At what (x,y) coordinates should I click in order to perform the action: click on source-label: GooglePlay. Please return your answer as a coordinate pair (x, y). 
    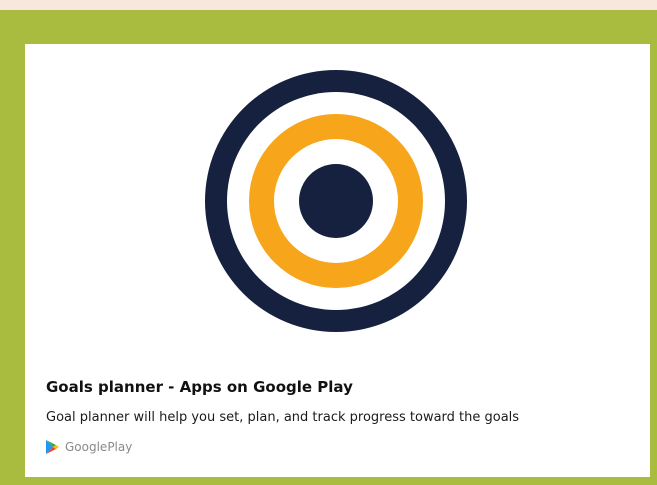
    Looking at the image, I should click on (99, 447).